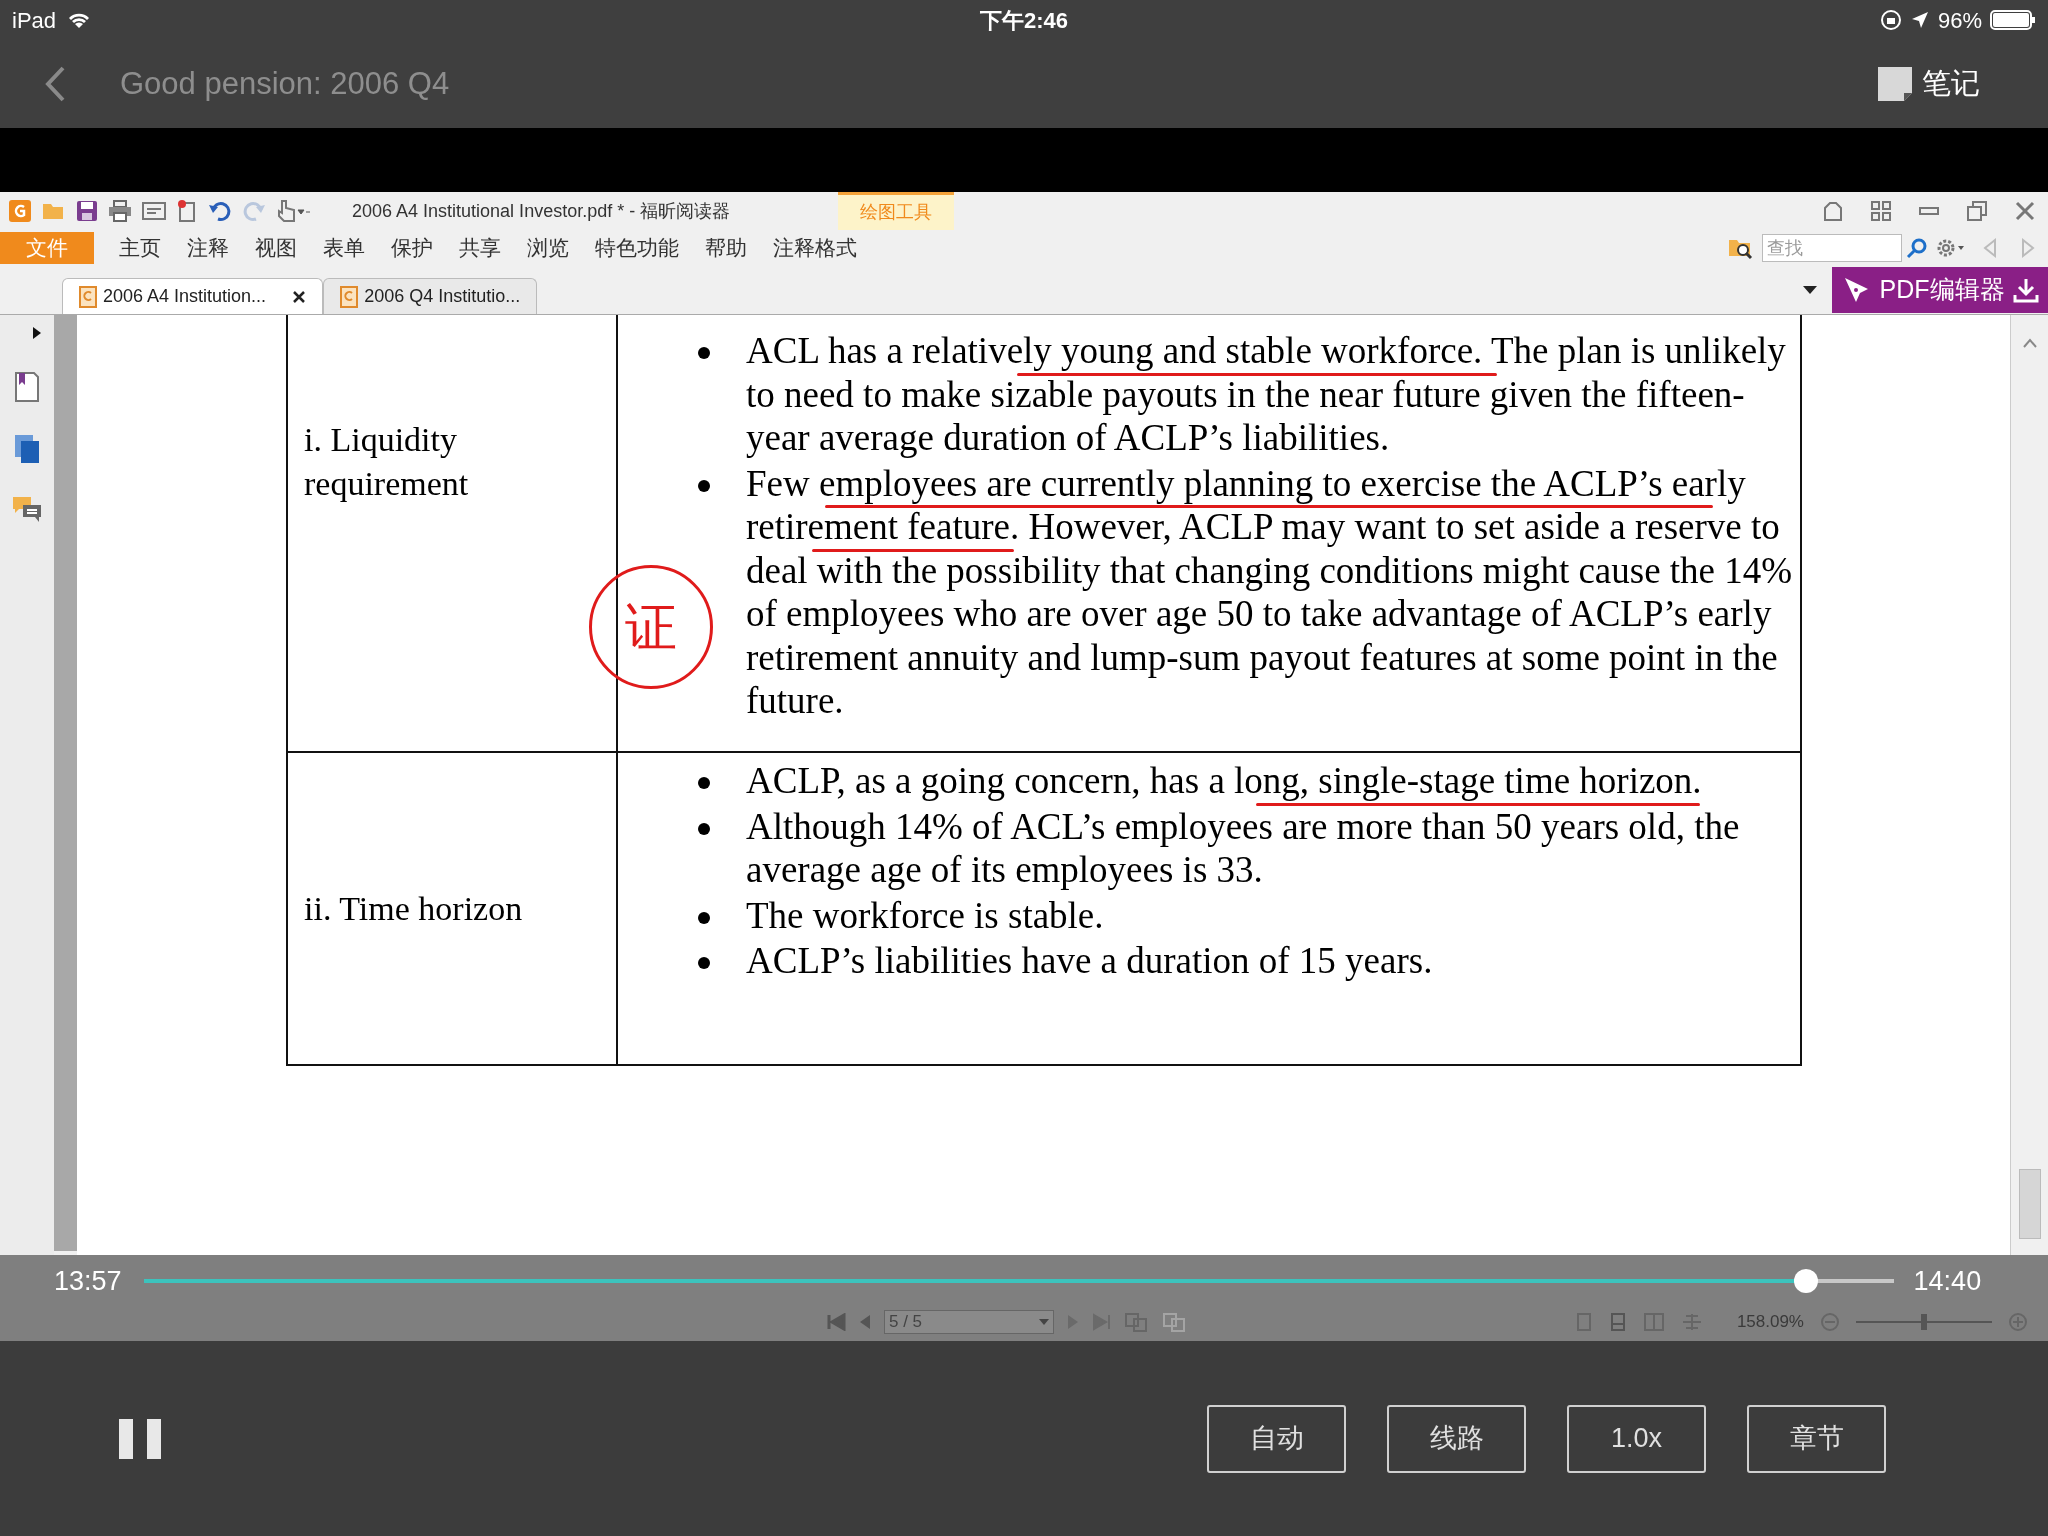 This screenshot has height=1536, width=2048. I want to click on margin-note: 证, so click(651, 627).